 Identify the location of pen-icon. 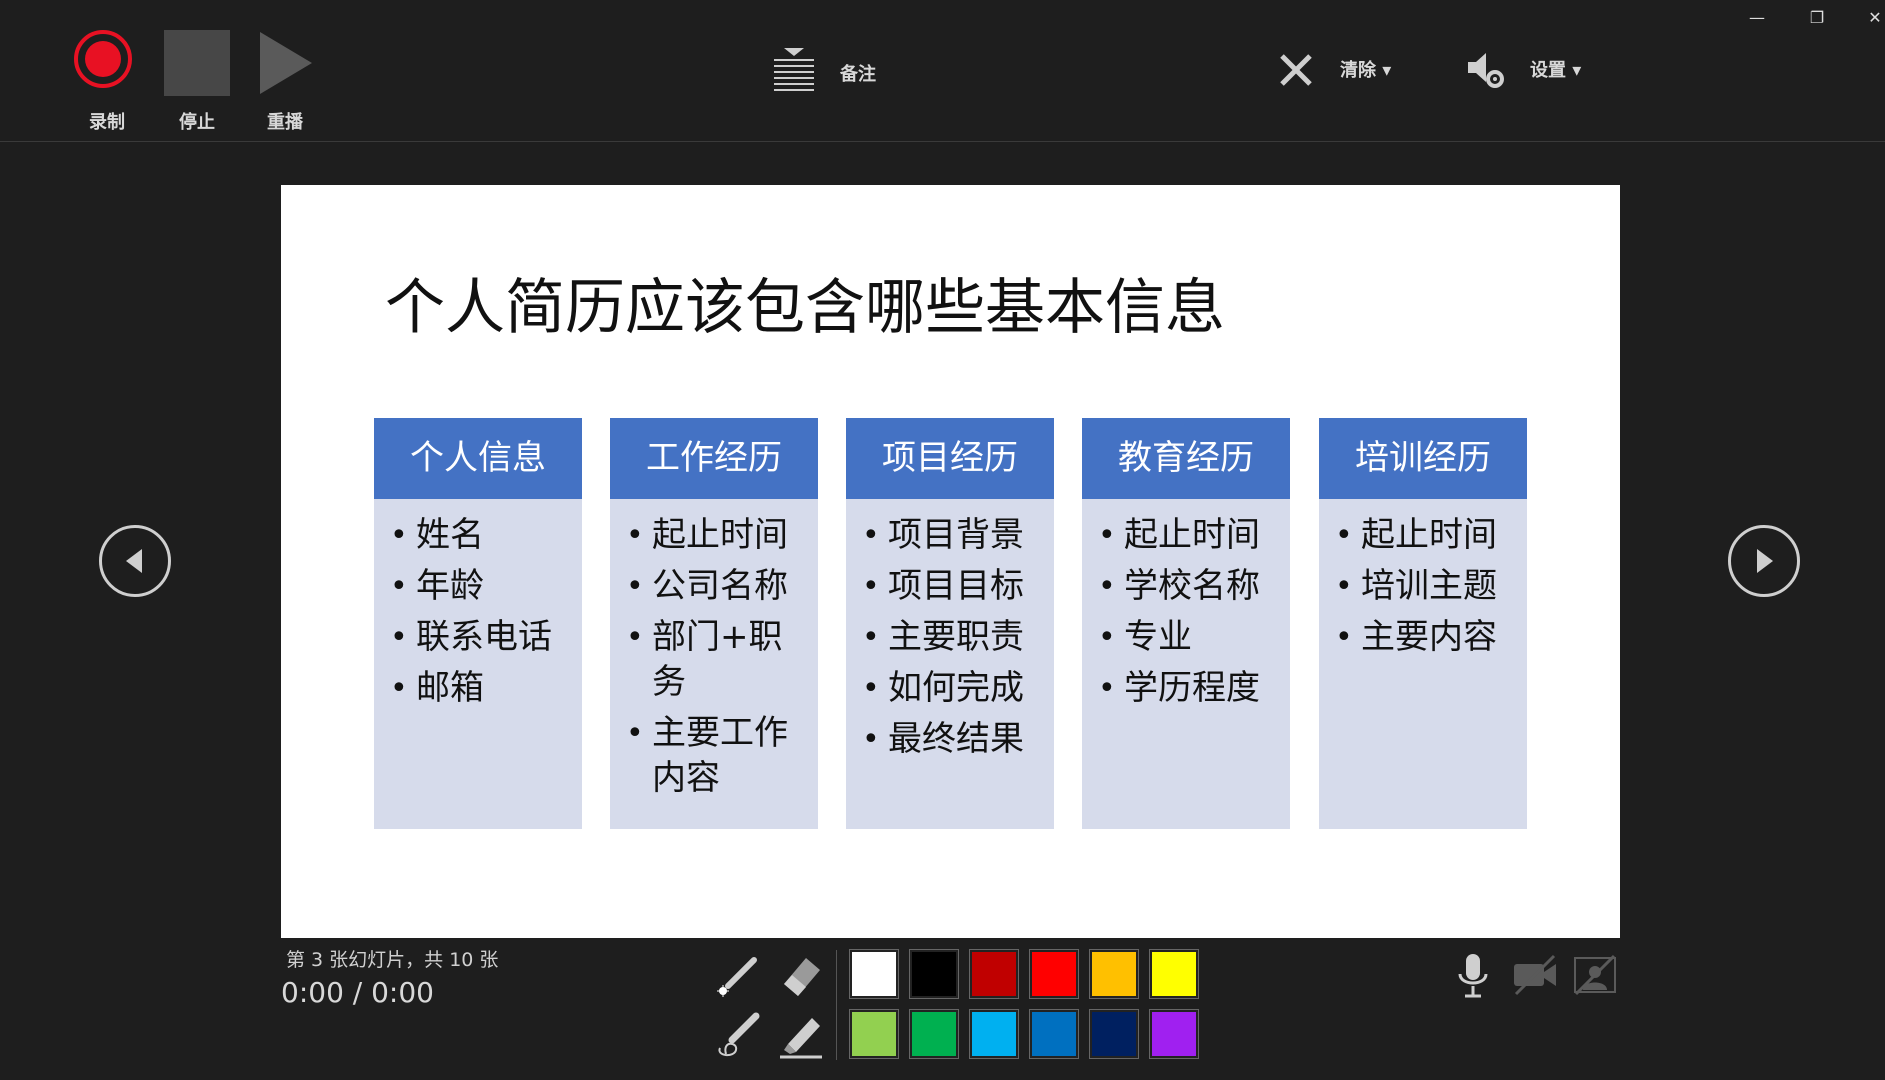
(739, 1034).